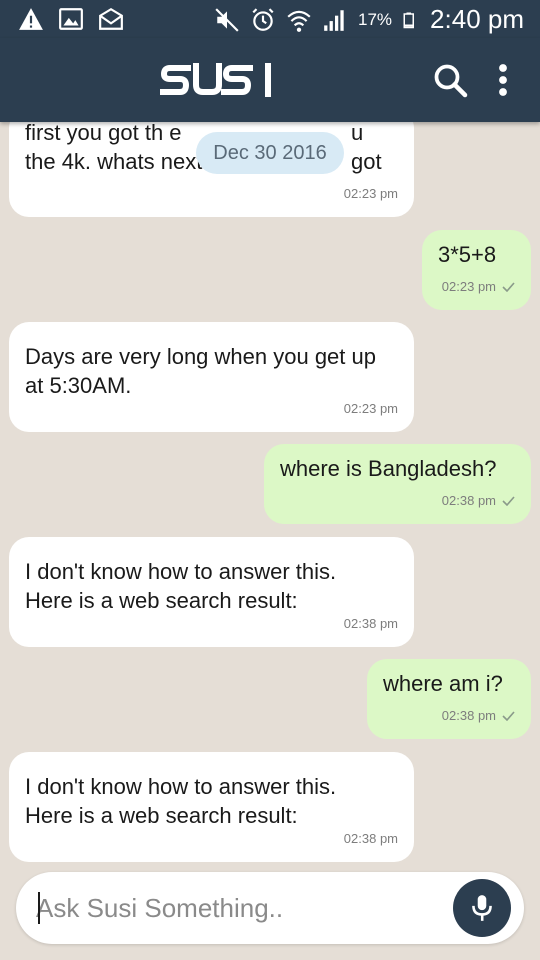 The height and width of the screenshot is (960, 540). I want to click on message-text: where am i?, so click(449, 683).